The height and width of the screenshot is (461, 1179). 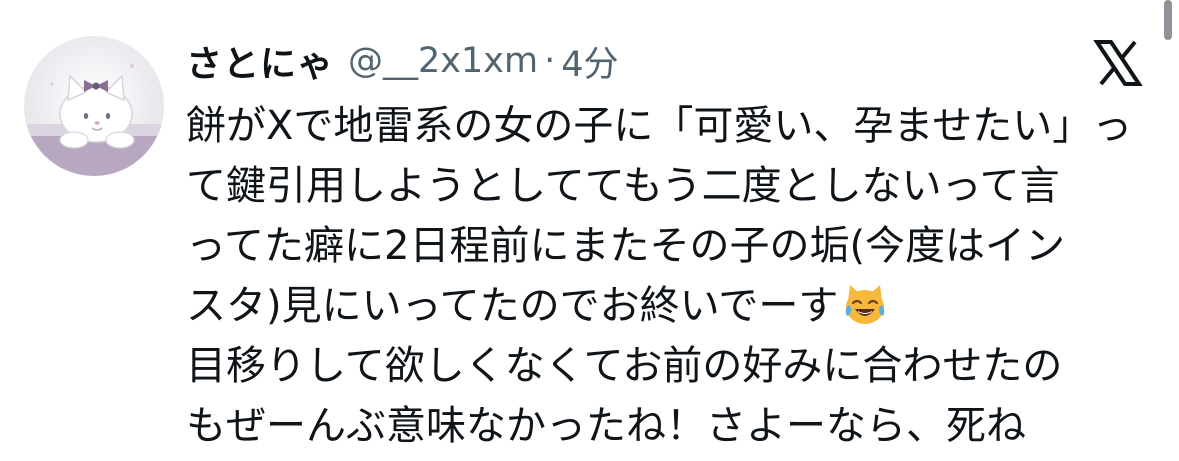 I want to click on display-name: さとにゃ, so click(x=260, y=61).